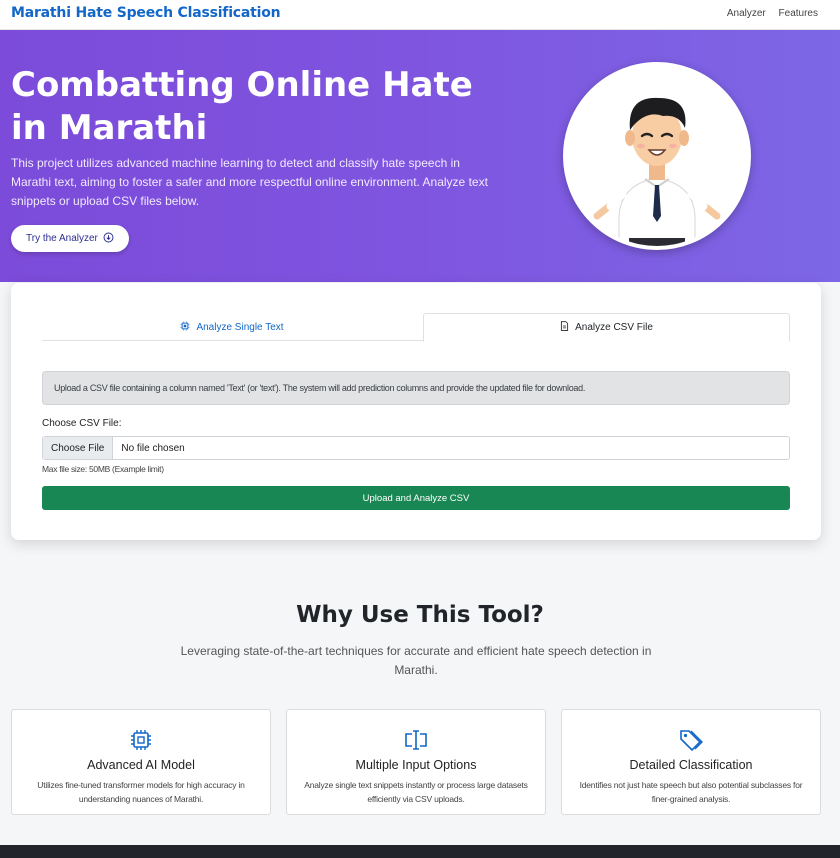 The image size is (840, 858). I want to click on try-analyzer-button: Try the Analyzer, so click(70, 238).